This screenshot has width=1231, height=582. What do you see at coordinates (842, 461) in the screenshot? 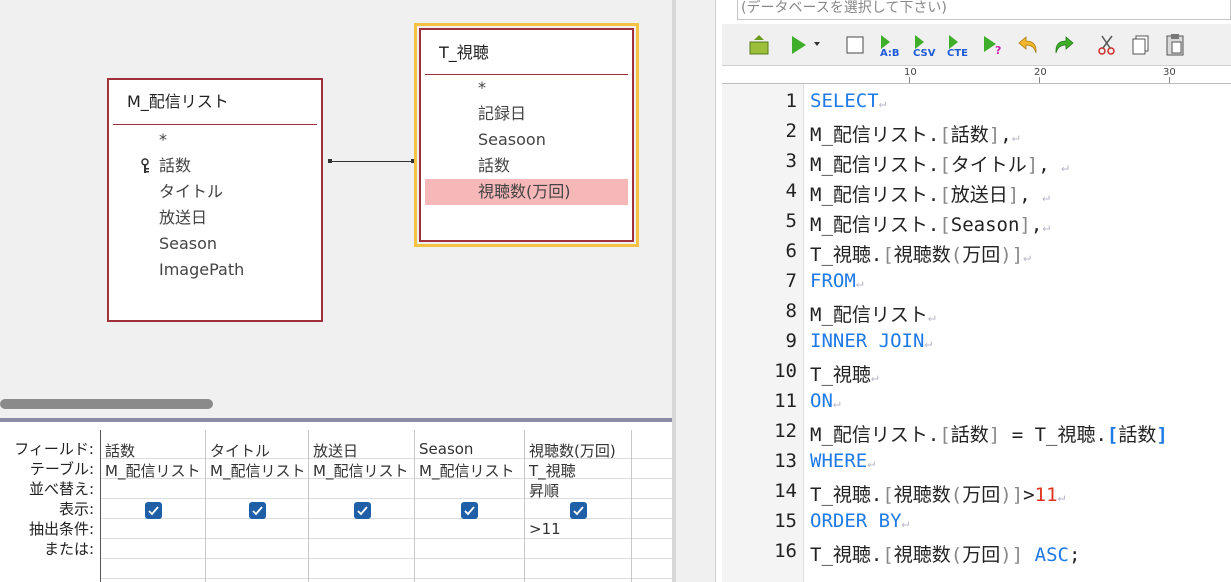
I see `code-line: WHERE↵` at bounding box center [842, 461].